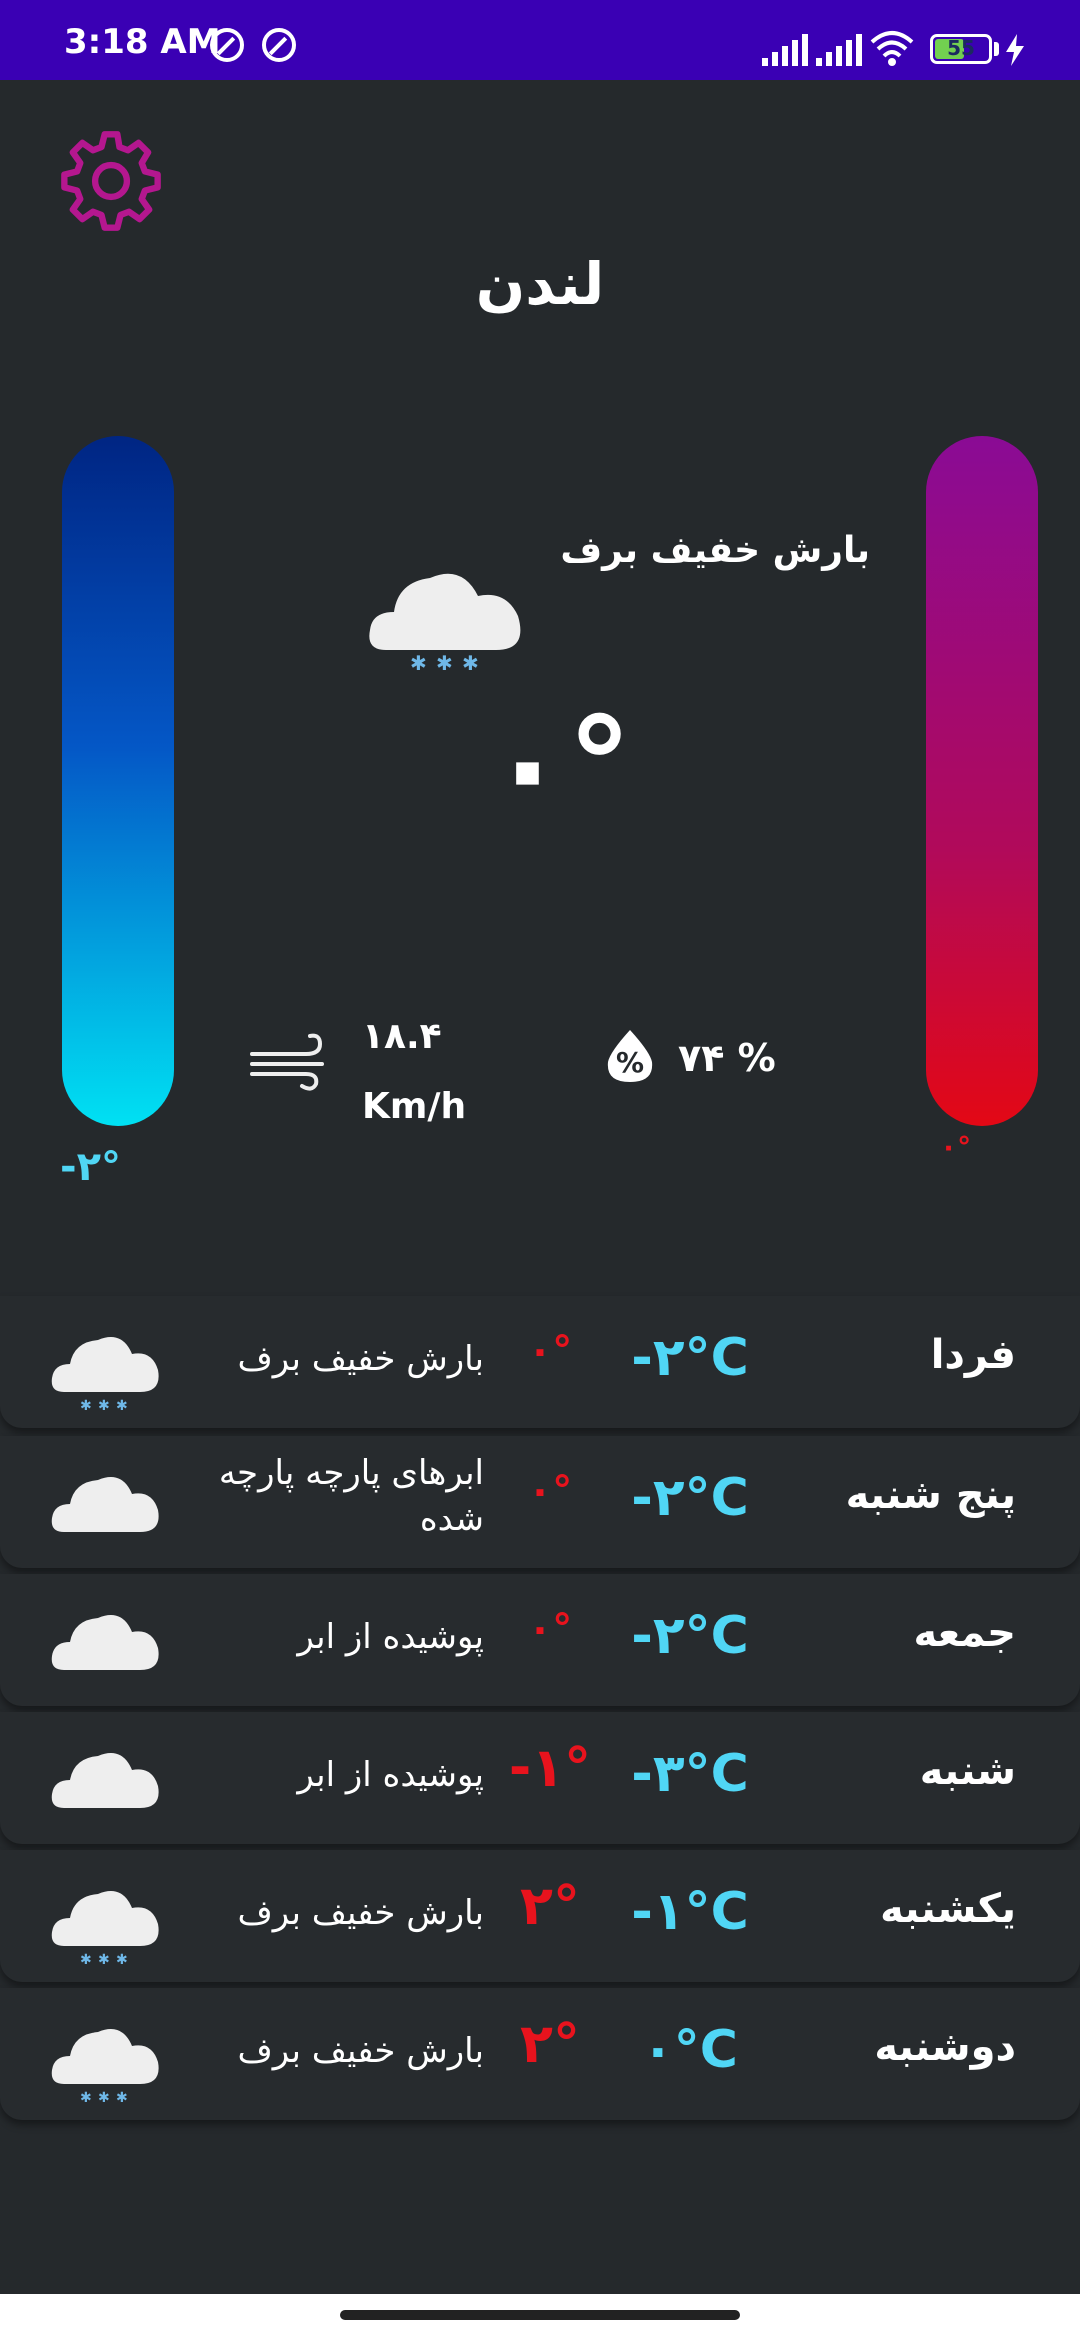 The width and height of the screenshot is (1080, 2340). I want to click on forecast-row: پنج شنبه -۲°C ۰° ابرهای پارچه پارچه شده, so click(540, 1502).